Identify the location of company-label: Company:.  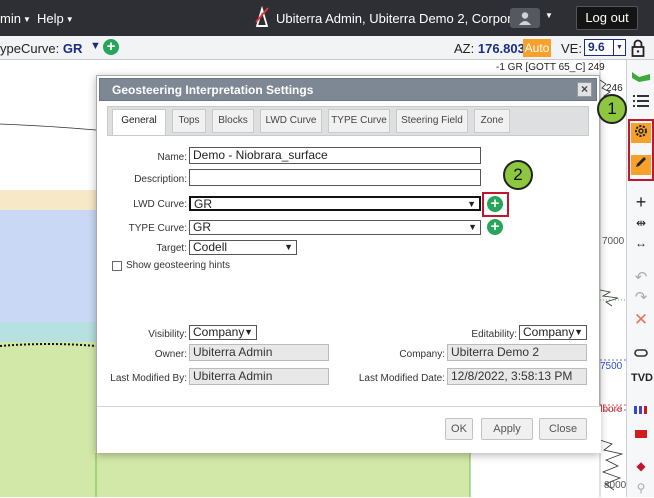
(422, 354).